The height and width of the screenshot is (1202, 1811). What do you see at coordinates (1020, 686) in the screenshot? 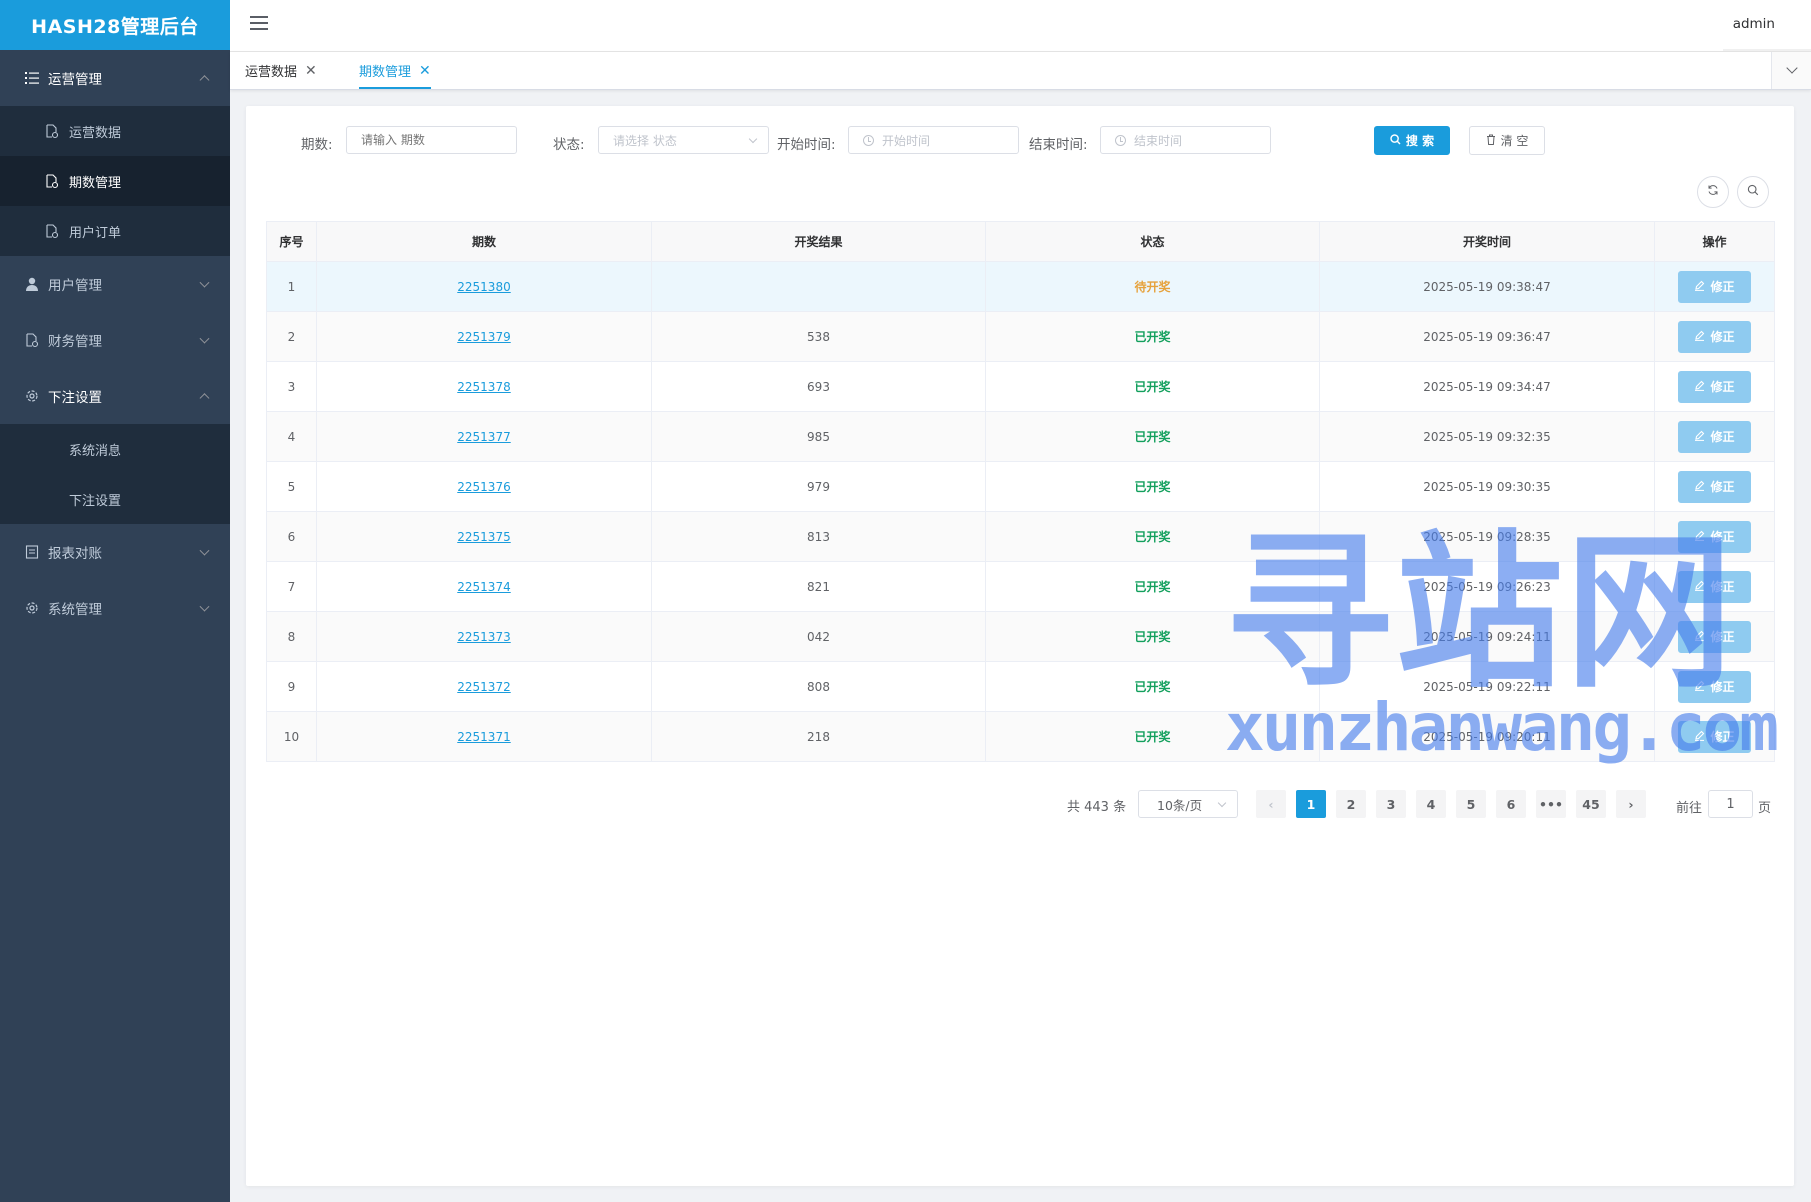
I see `table-row: 9 2251372 808 已开奖 2025-05-19 09:22:11 修正` at bounding box center [1020, 686].